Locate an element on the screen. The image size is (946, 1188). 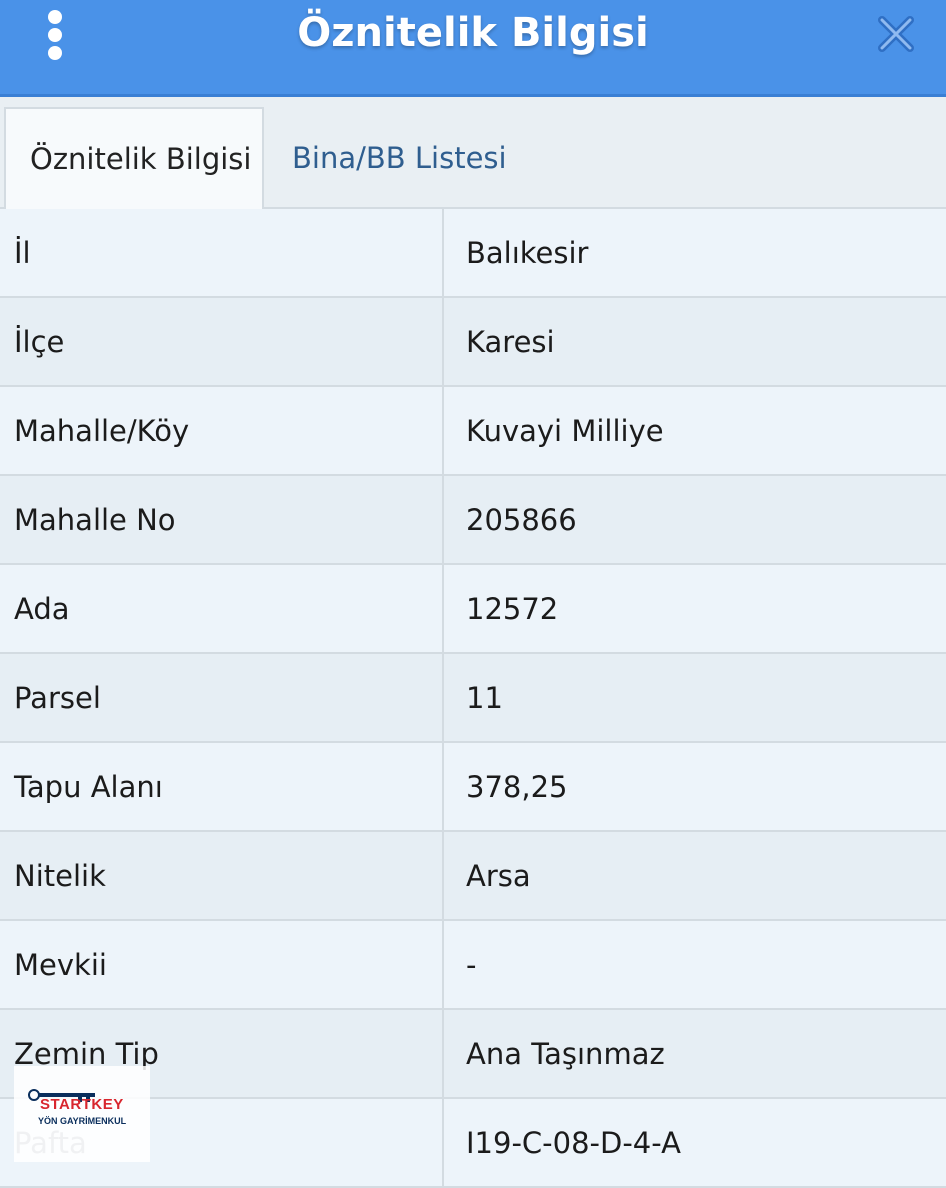
tab-oznitelik-bilgisi: Öznitelik Bilgisi is located at coordinates (134, 158).